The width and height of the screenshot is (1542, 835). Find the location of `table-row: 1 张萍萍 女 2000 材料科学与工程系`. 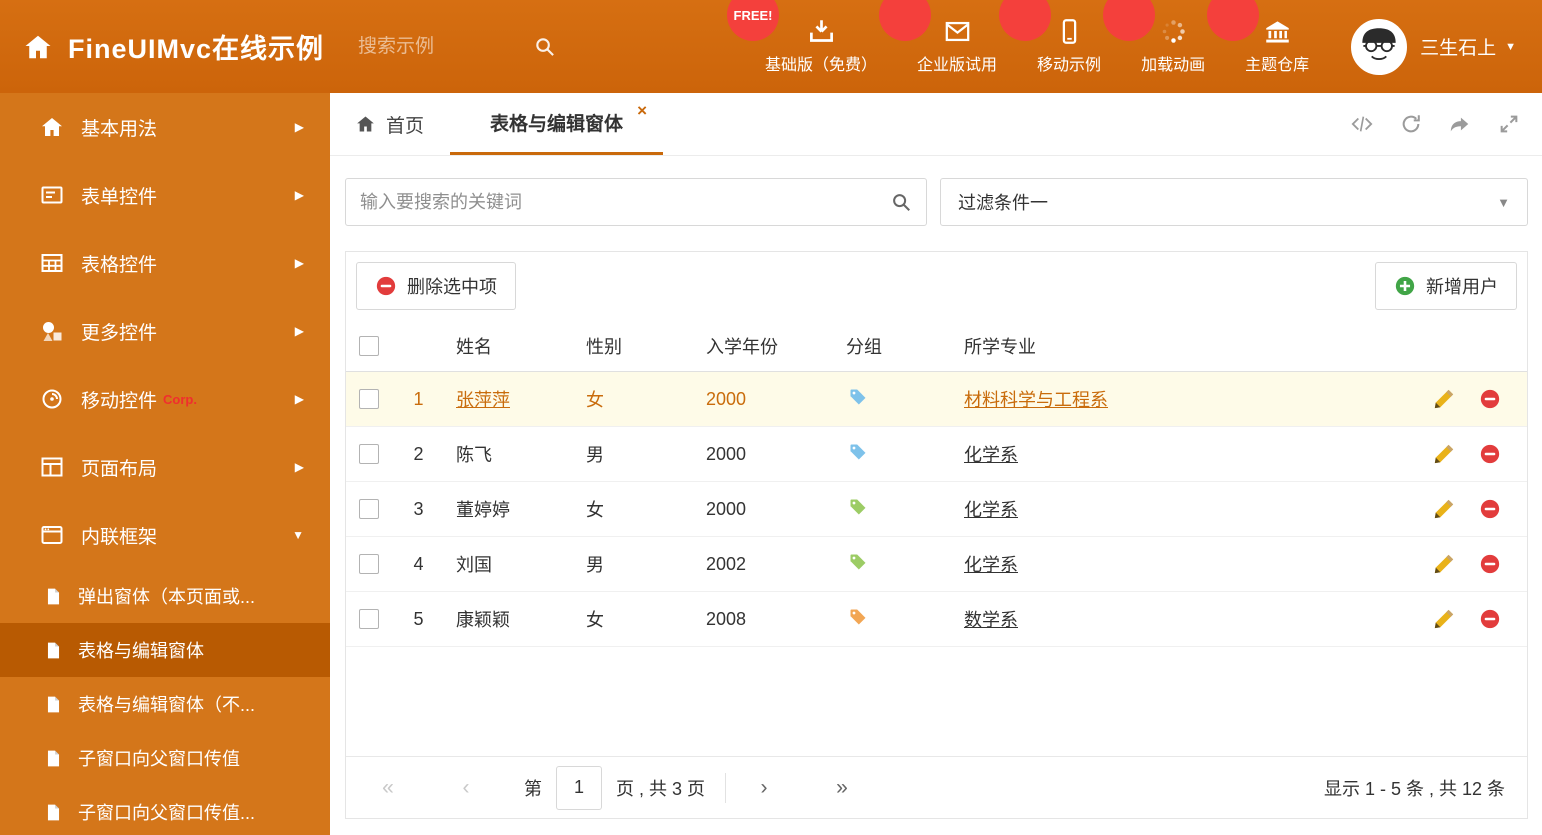

table-row: 1 张萍萍 女 2000 材料科学与工程系 is located at coordinates (936, 399).